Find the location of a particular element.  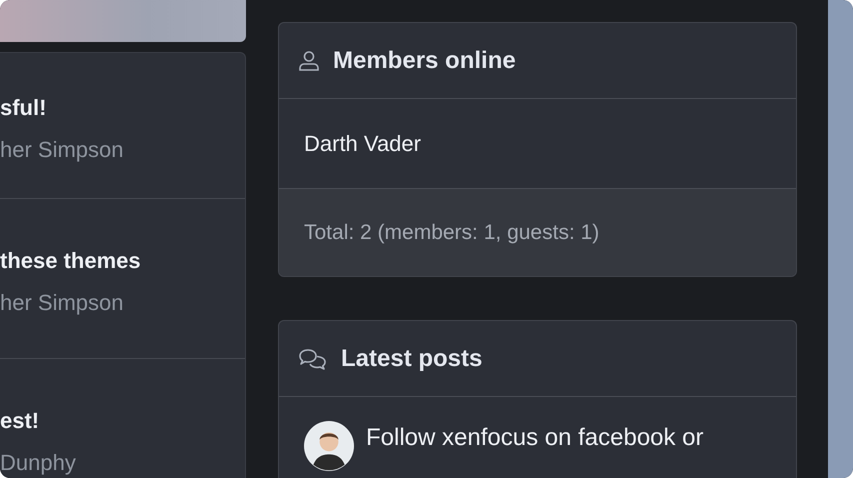

thread-author: Dunphy is located at coordinates (122, 463).